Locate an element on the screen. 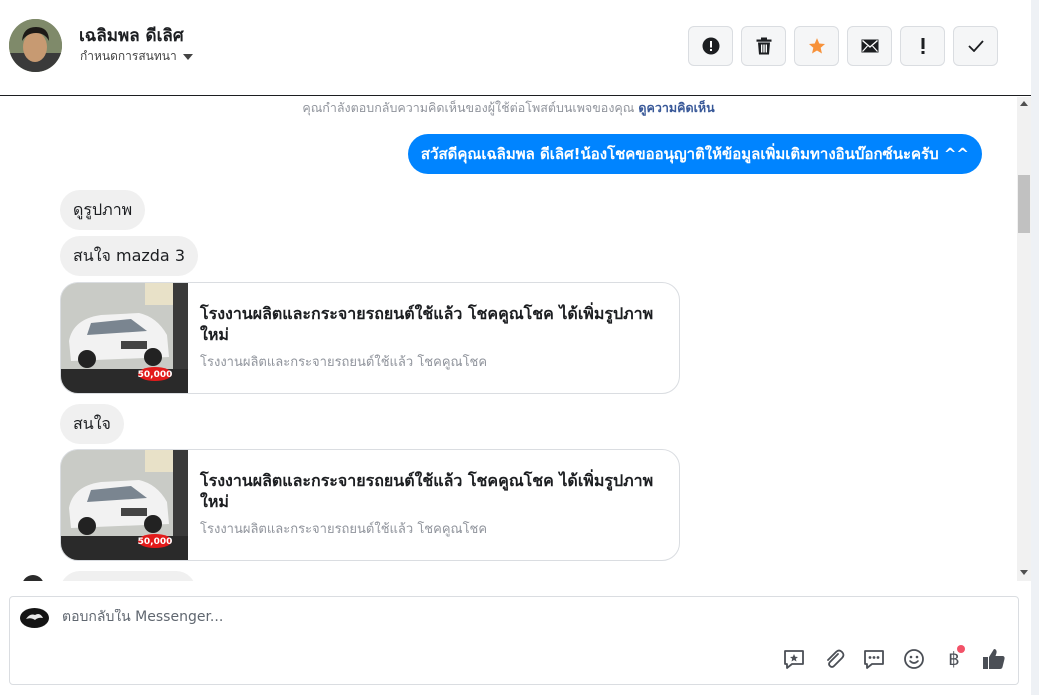 This screenshot has width=1039, height=695. like-button is located at coordinates (994, 659).